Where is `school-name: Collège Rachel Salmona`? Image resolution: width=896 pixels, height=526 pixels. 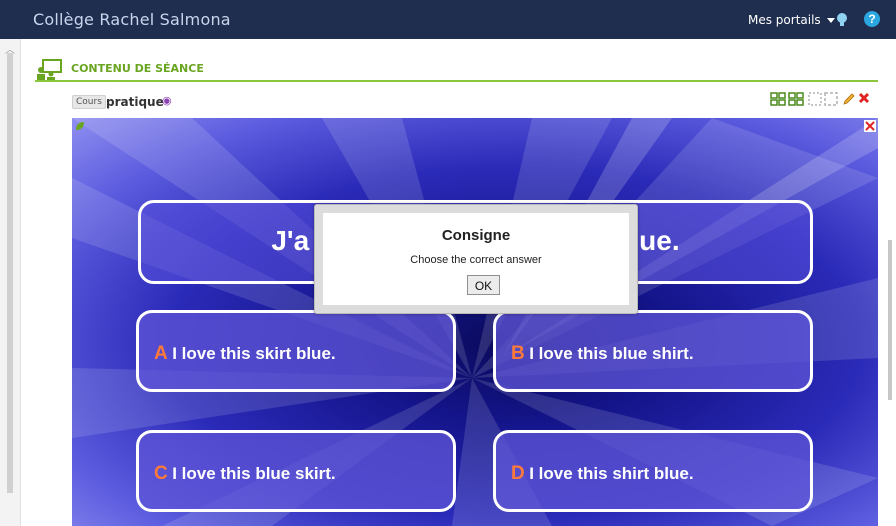
school-name: Collège Rachel Salmona is located at coordinates (132, 19).